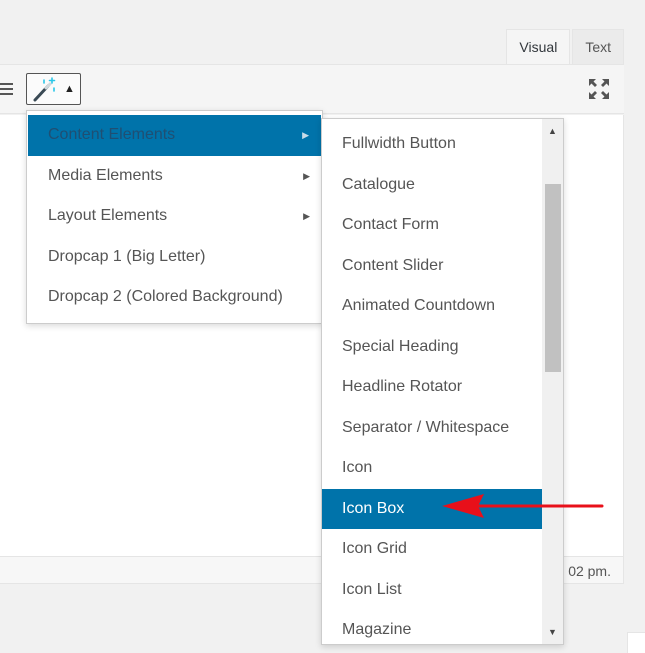  I want to click on tab-text: Text, so click(598, 46).